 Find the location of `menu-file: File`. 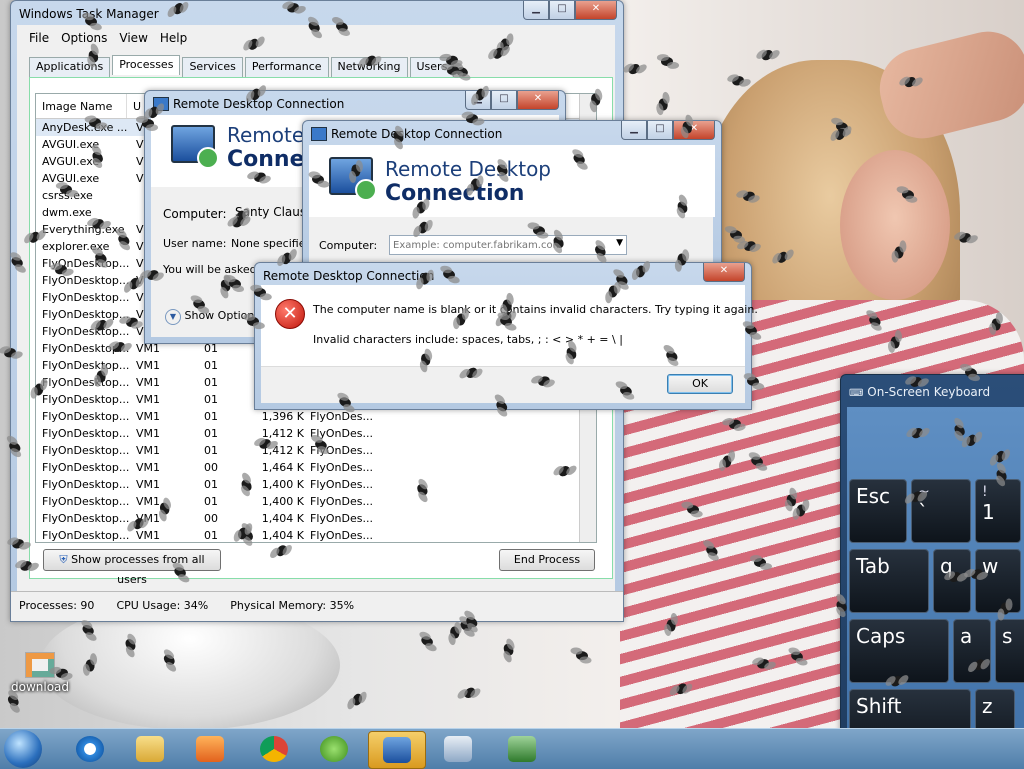

menu-file: File is located at coordinates (39, 38).